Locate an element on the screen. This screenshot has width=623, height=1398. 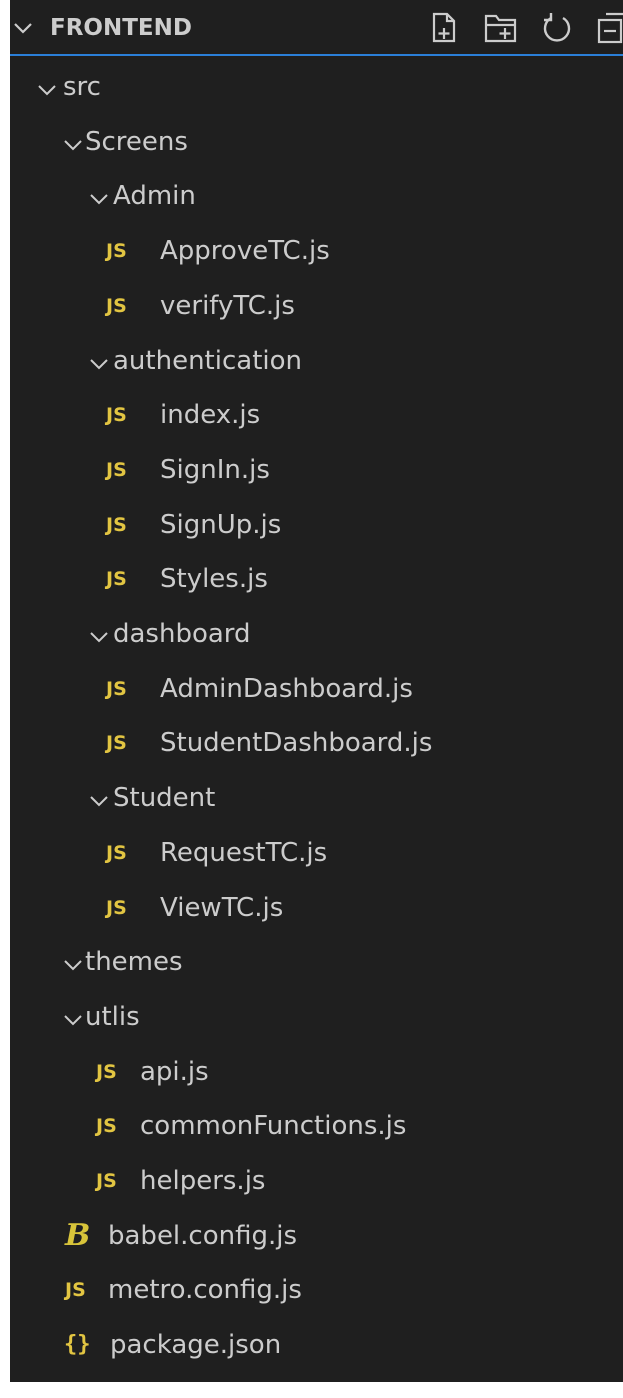
refresh-icon is located at coordinates (557, 27).